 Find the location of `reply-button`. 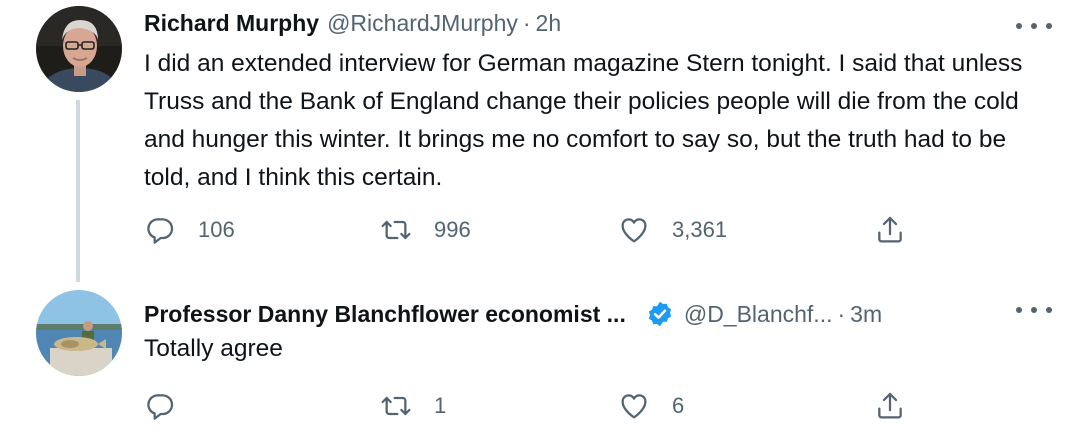

reply-button is located at coordinates (171, 406).